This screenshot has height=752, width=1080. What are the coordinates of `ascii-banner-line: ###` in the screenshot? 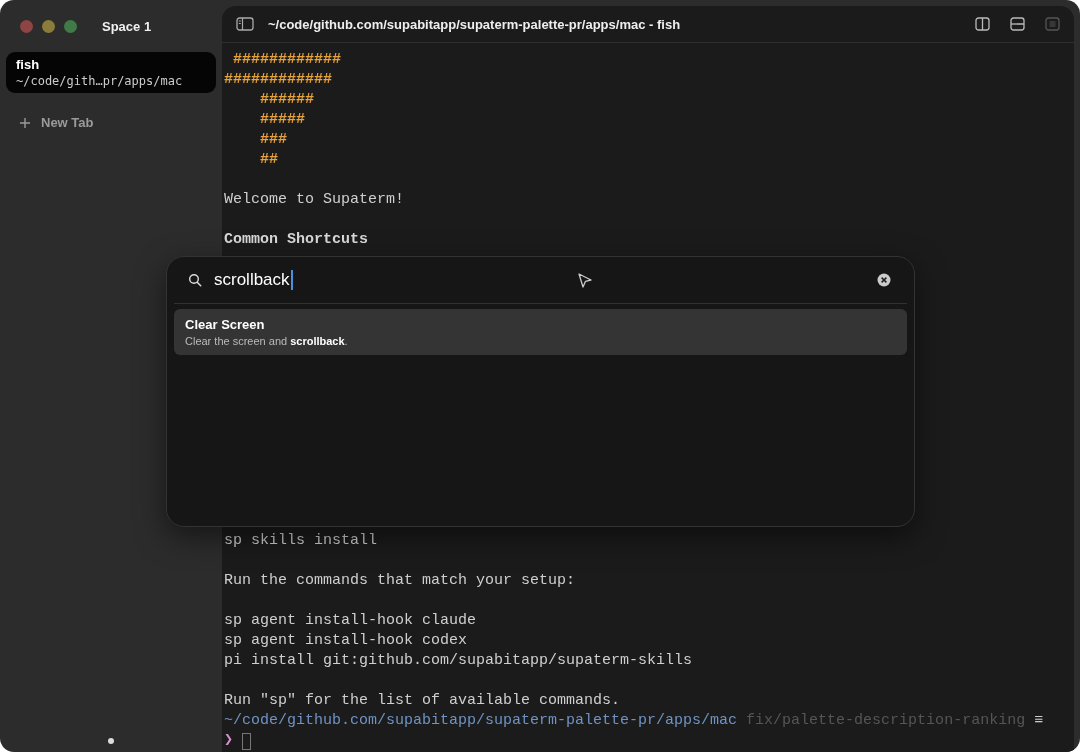 It's located at (273, 140).